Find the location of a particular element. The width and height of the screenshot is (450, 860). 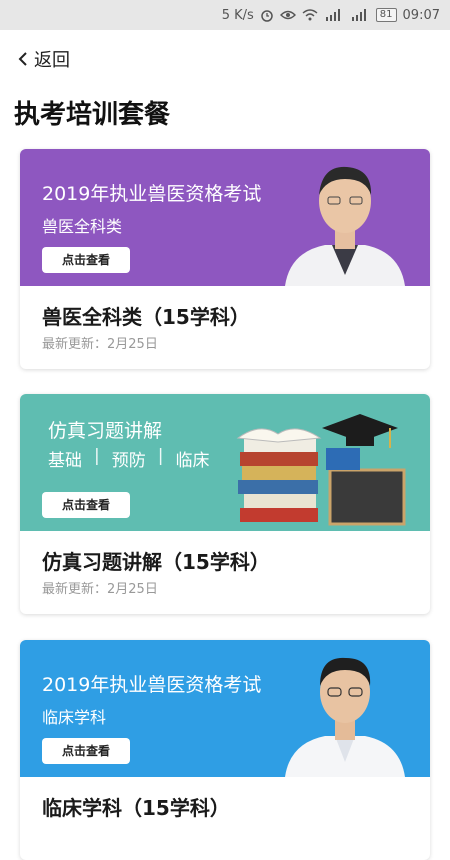

back-button: 返回 is located at coordinates (44, 59).